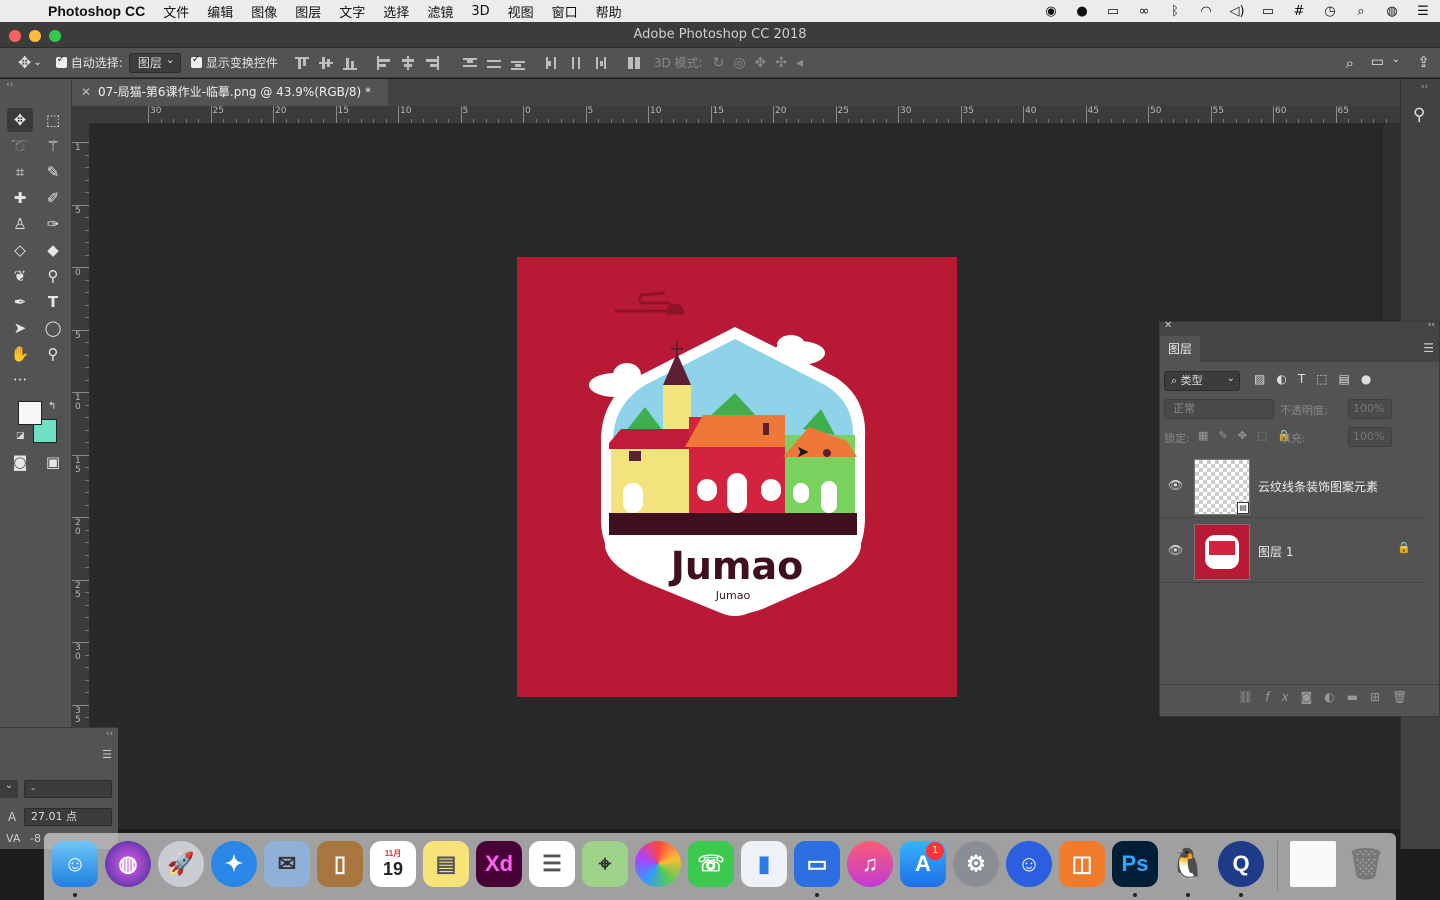 The width and height of the screenshot is (1440, 900). Describe the element at coordinates (53, 328) in the screenshot. I see `ellipse-tool-icon: ◯` at that location.